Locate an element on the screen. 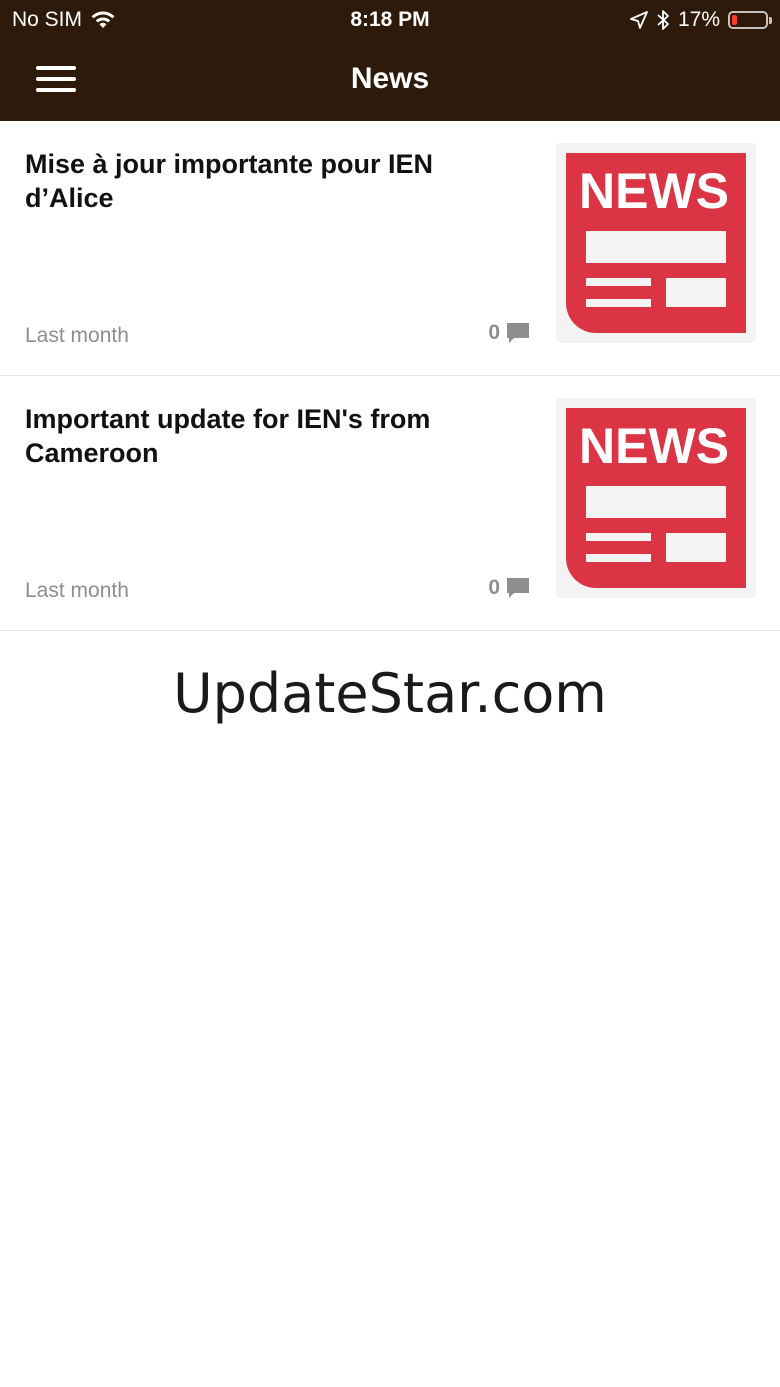 The image size is (780, 1387). battery-icon is located at coordinates (750, 20).